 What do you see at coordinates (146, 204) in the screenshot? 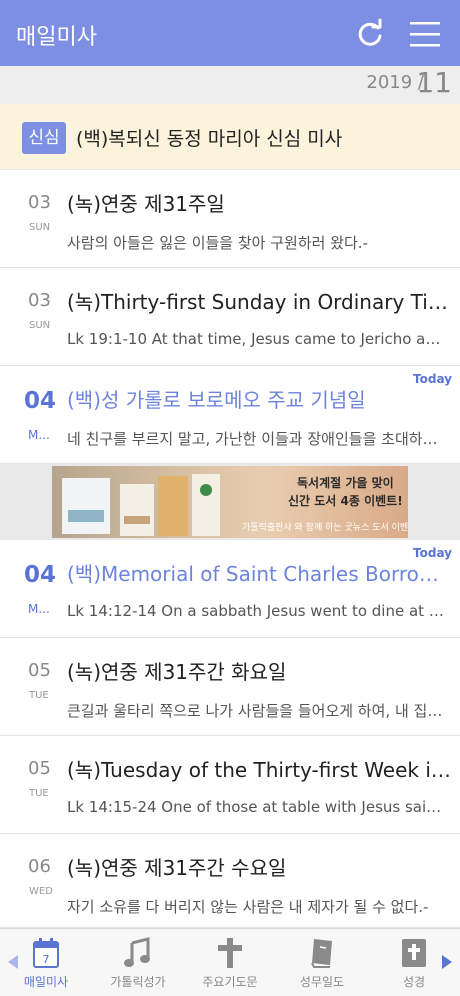
I see `entry-title: (녹)연중 제31주일` at bounding box center [146, 204].